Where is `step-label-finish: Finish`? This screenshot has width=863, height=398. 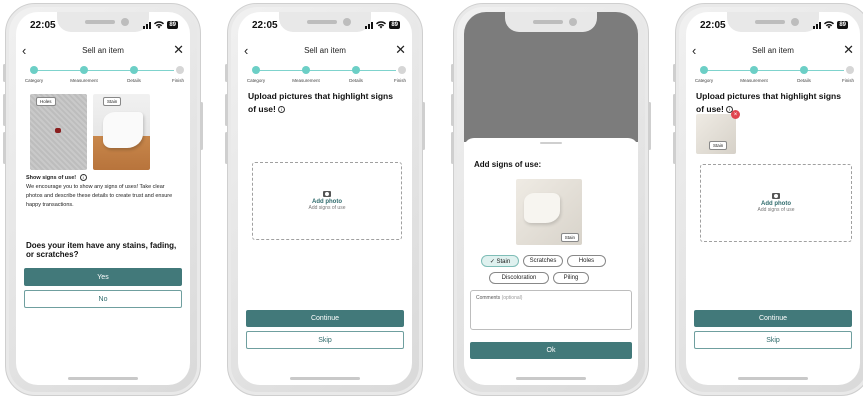
step-label-finish: Finish is located at coordinates (848, 80).